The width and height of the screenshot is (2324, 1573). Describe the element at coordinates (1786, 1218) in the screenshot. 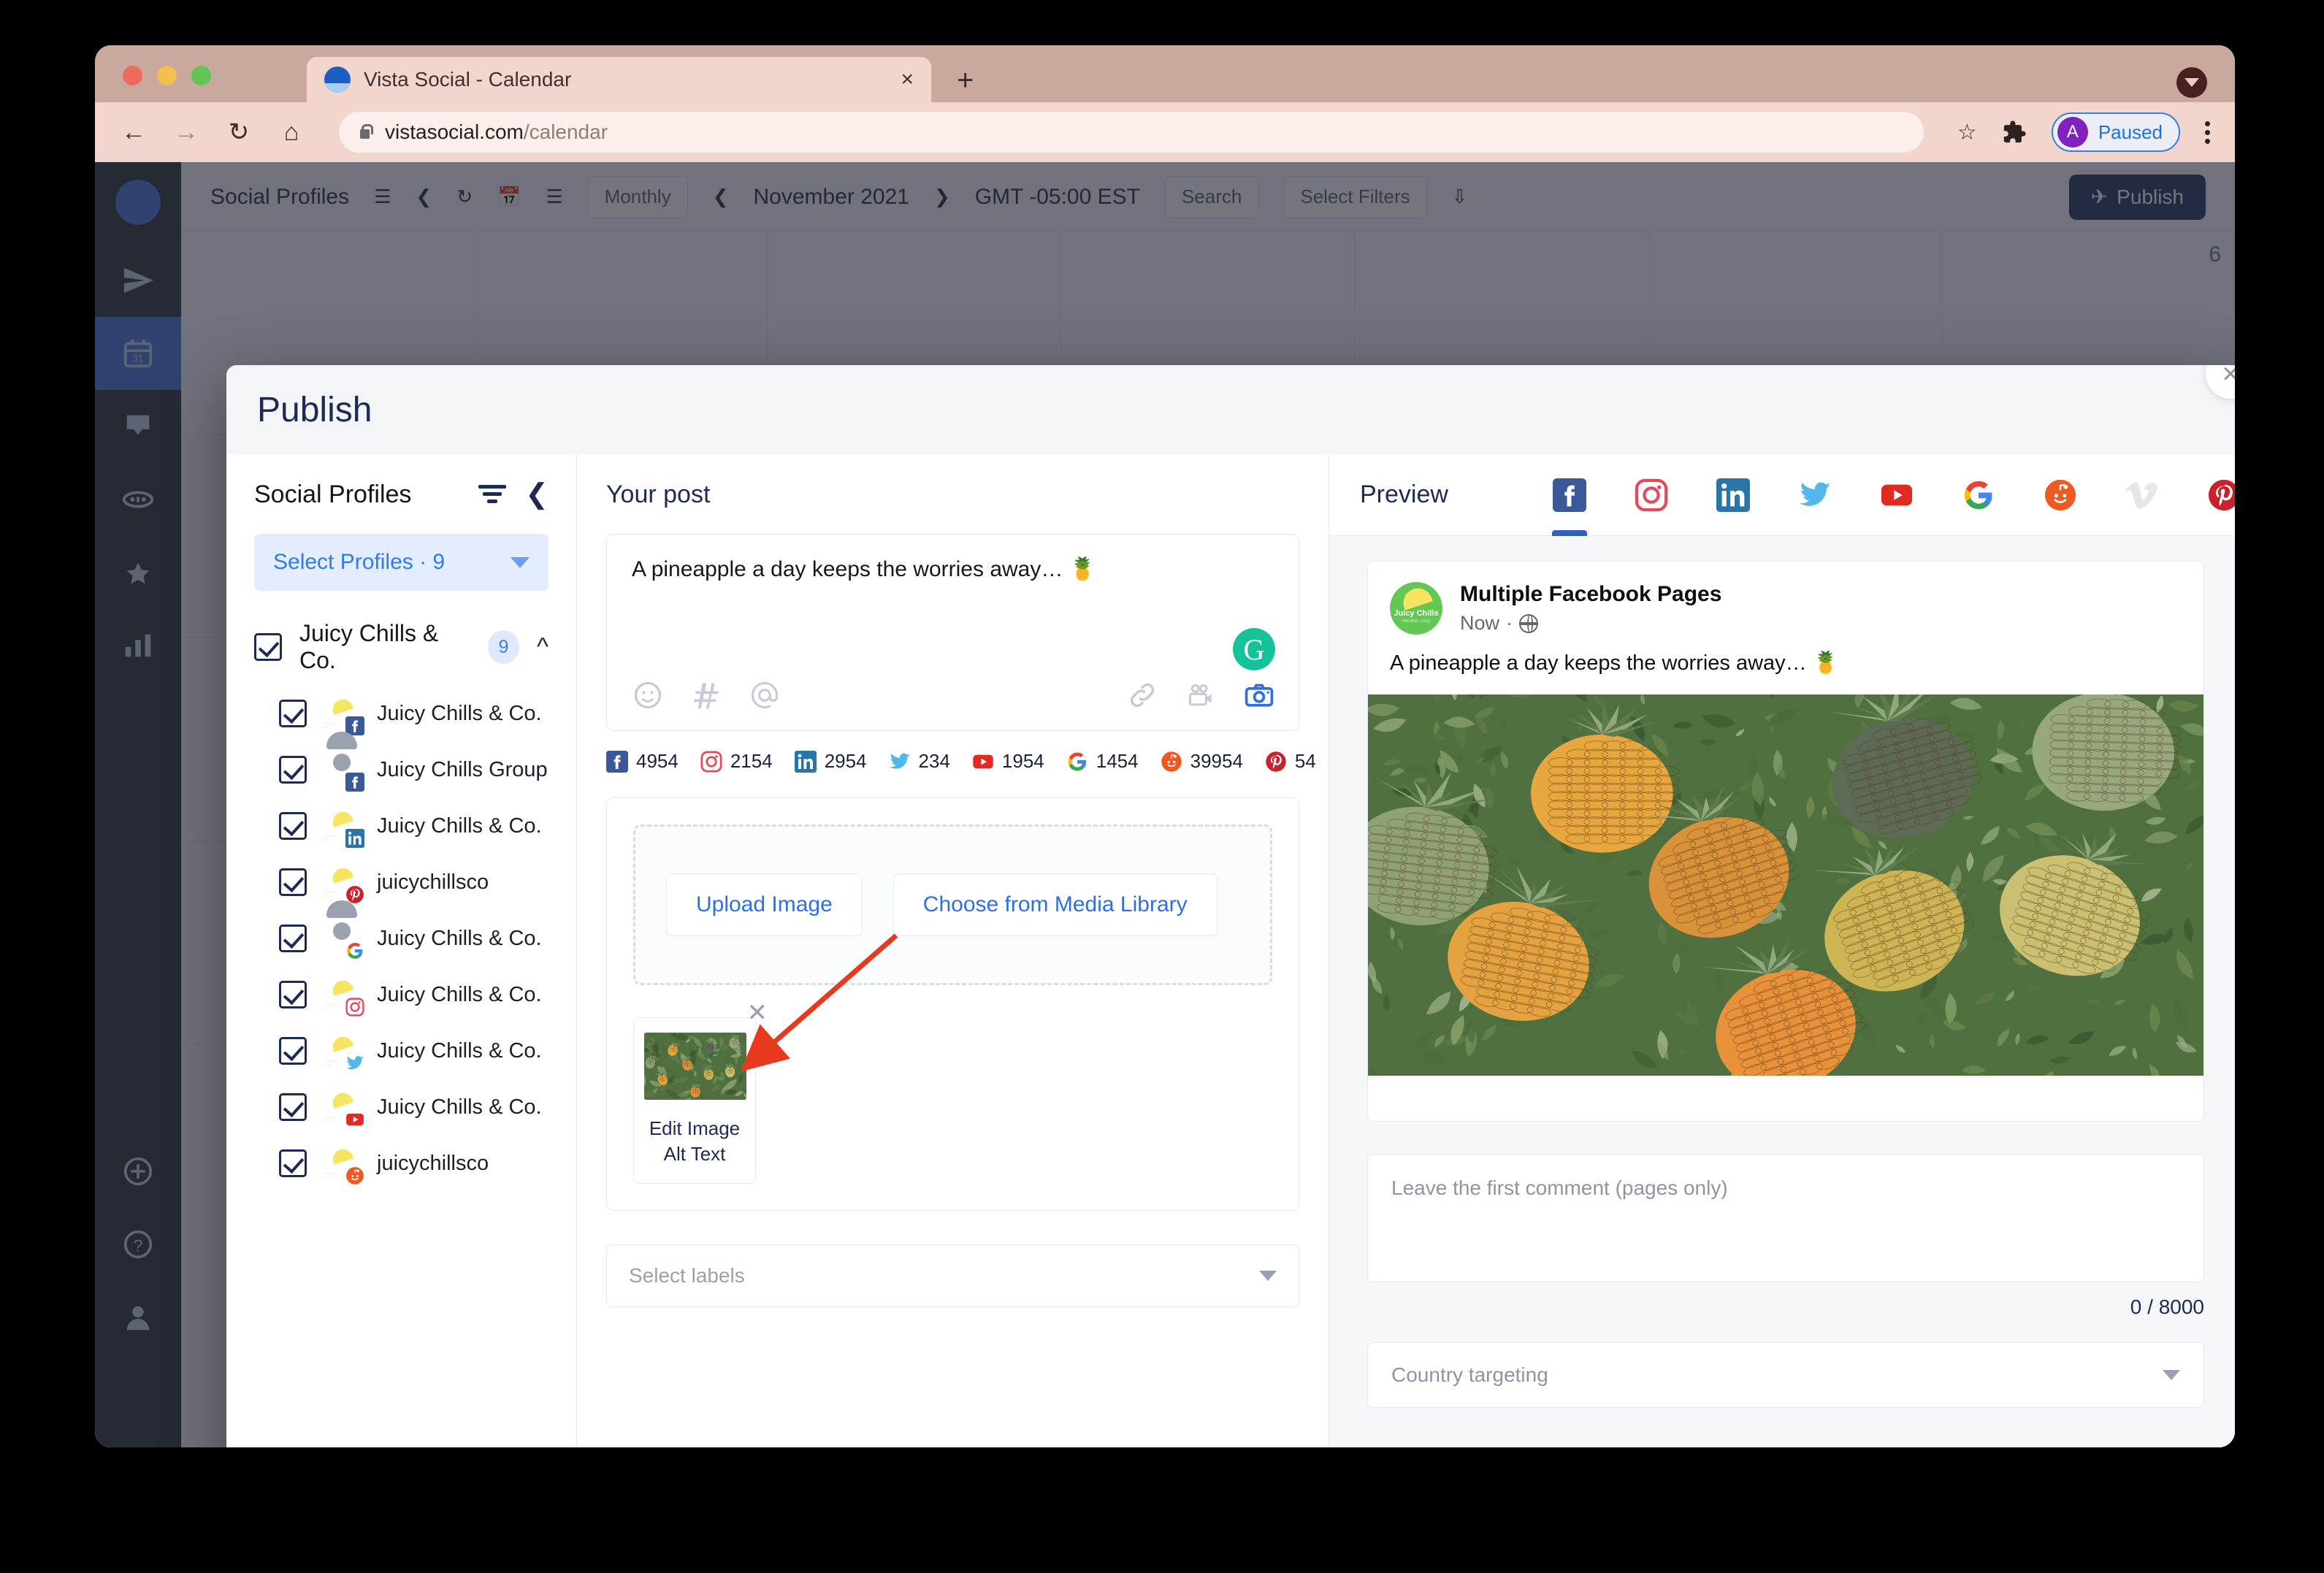

I see `first-comment-input: Leave the first comment (pages only)` at that location.